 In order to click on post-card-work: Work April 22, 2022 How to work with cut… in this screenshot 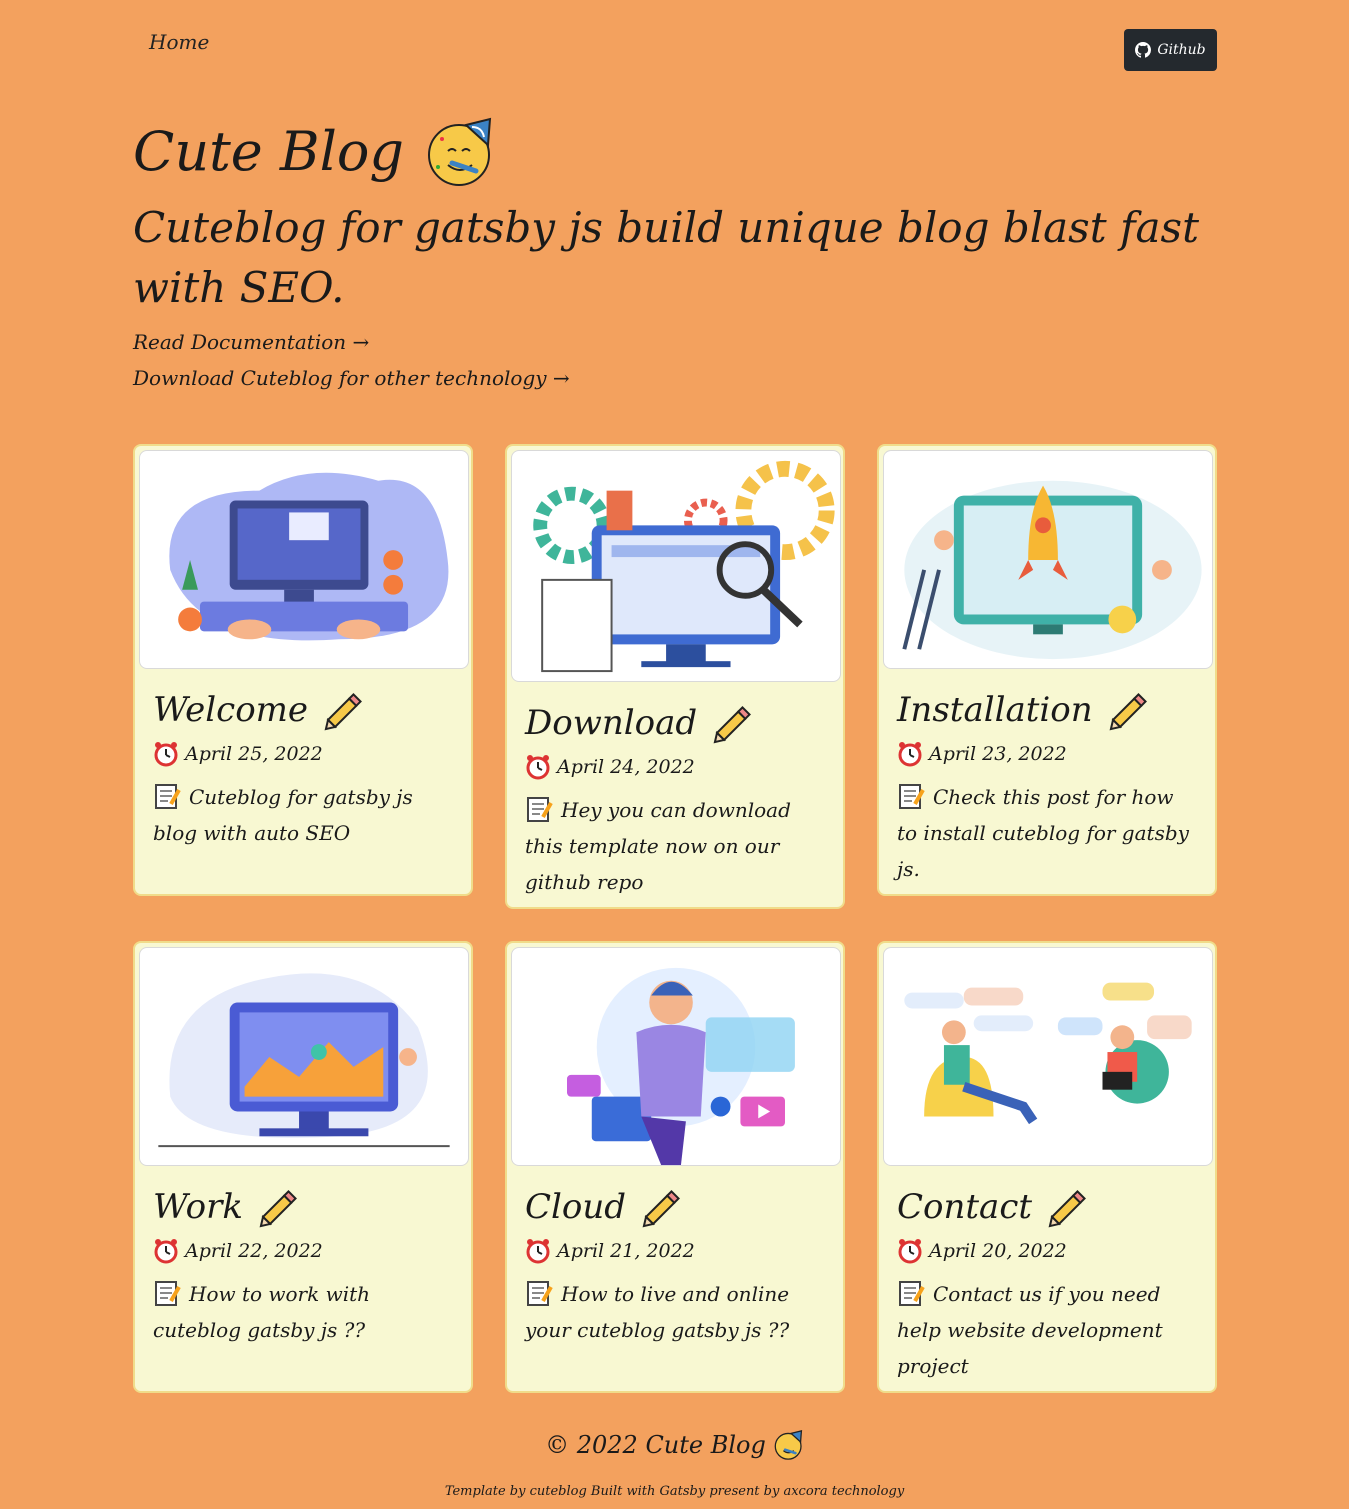, I will do `click(303, 1167)`.